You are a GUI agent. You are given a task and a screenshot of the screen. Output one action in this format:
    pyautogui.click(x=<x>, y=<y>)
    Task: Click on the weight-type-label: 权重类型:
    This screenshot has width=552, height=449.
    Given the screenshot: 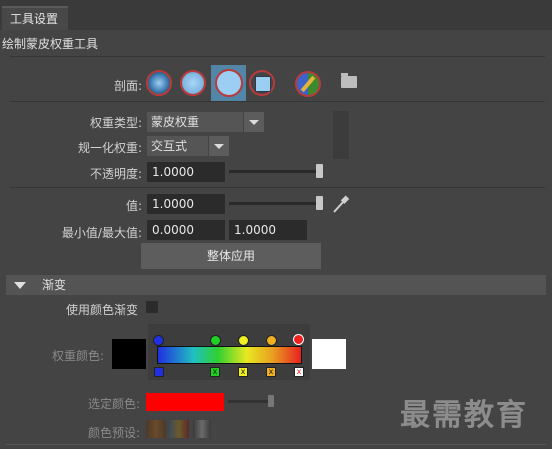 What is the action you would take?
    pyautogui.click(x=115, y=123)
    